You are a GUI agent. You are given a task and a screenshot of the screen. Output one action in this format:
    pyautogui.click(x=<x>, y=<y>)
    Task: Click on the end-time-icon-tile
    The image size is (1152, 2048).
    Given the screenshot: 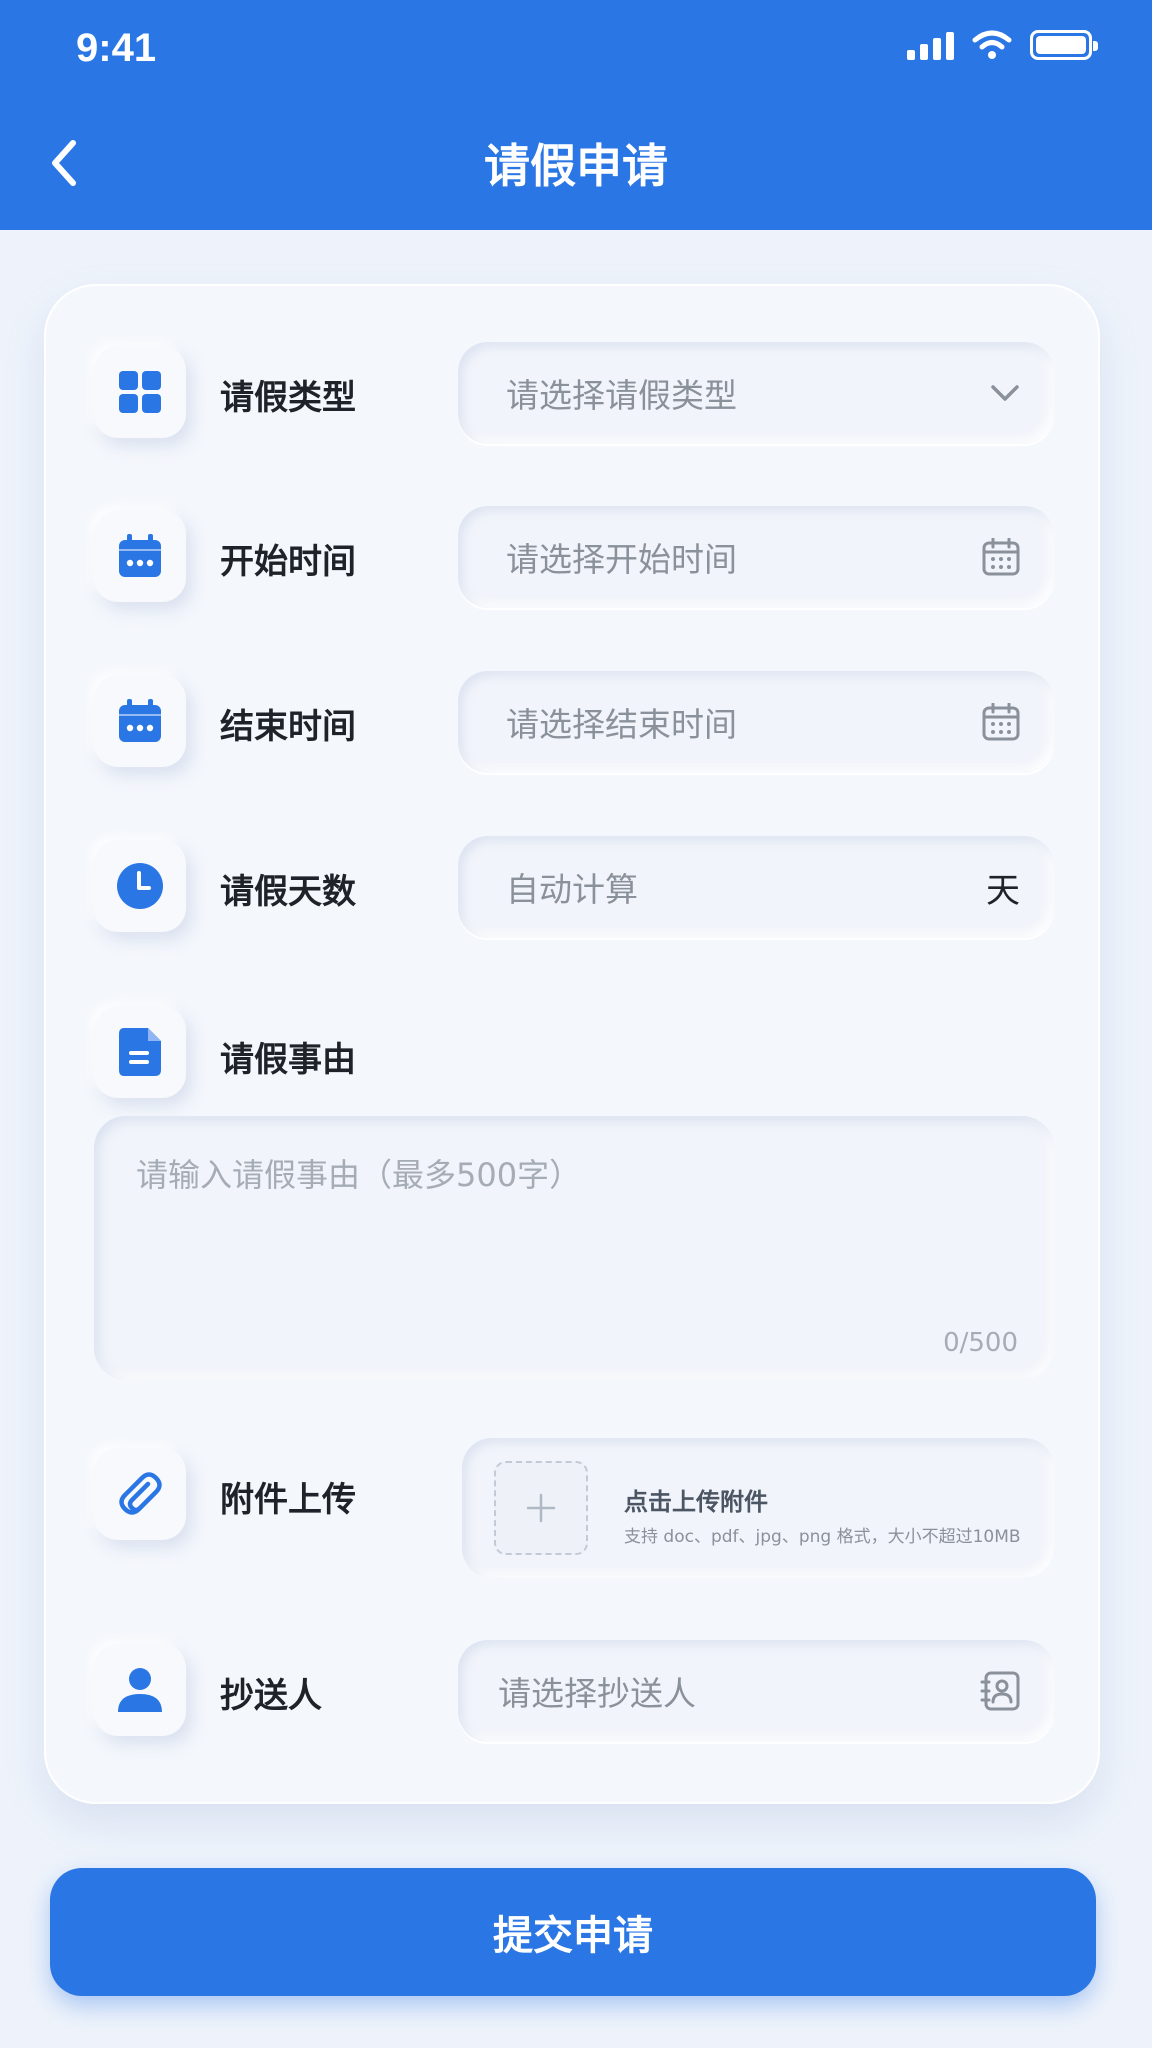 What is the action you would take?
    pyautogui.click(x=140, y=721)
    